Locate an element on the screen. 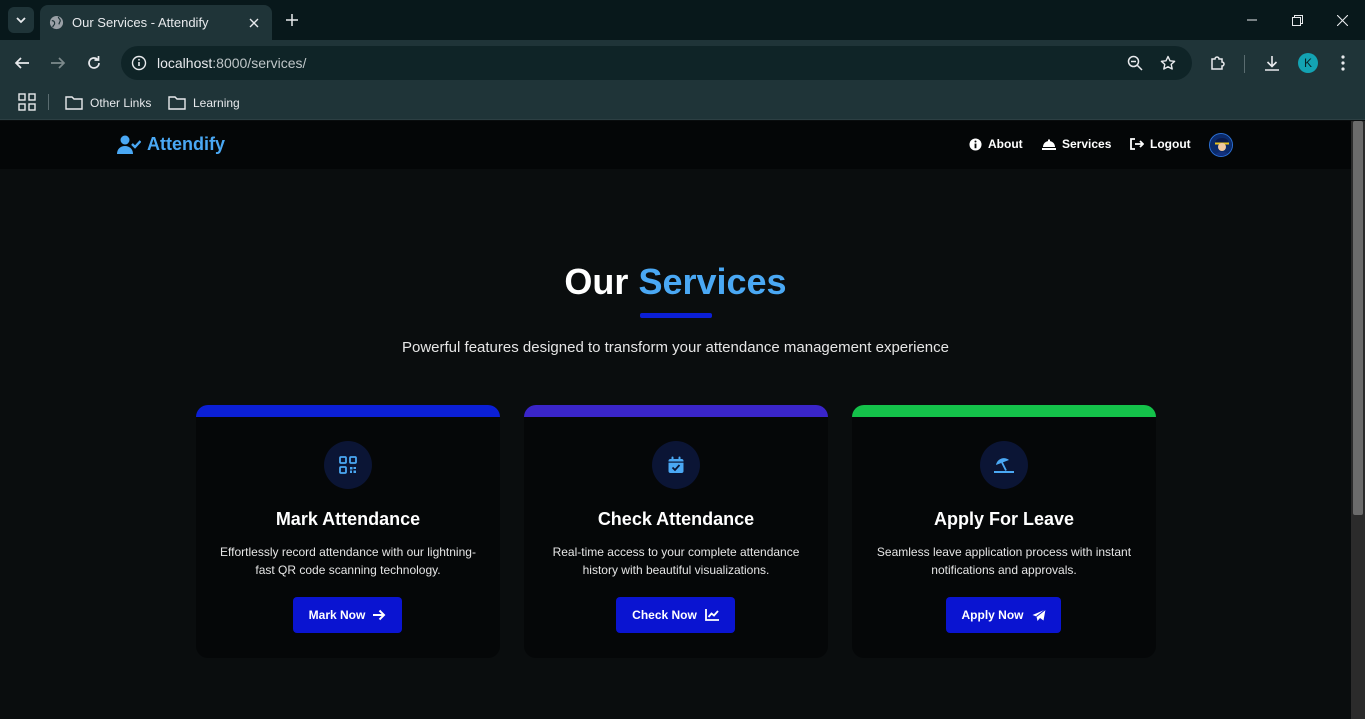 The height and width of the screenshot is (719, 1365). nav-link-label: Services is located at coordinates (1087, 144).